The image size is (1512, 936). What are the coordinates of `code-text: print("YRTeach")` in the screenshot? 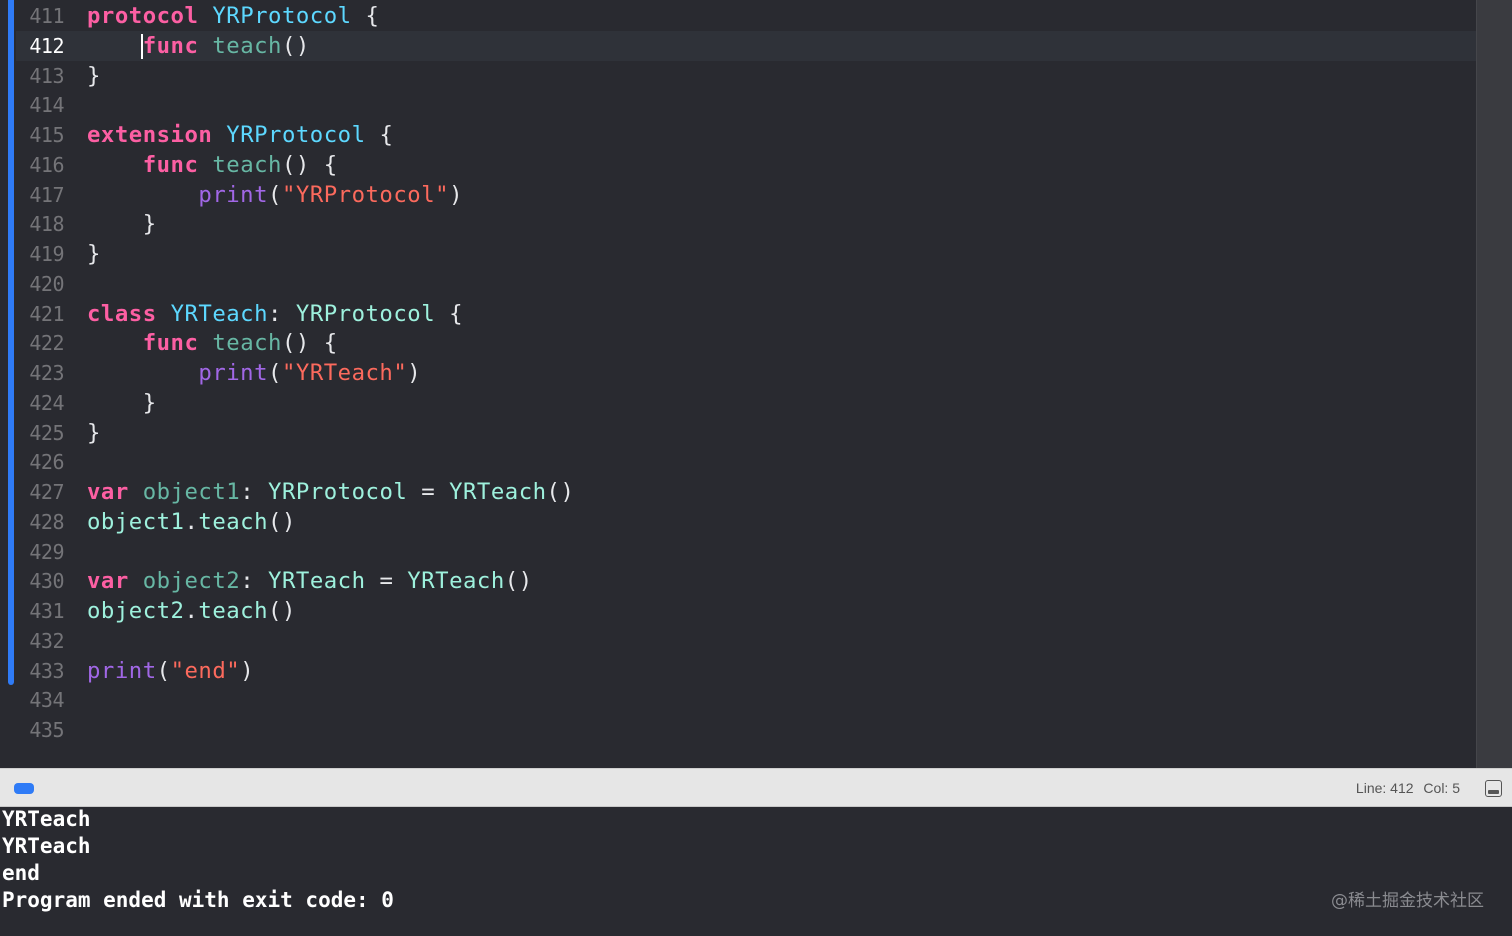 It's located at (254, 373).